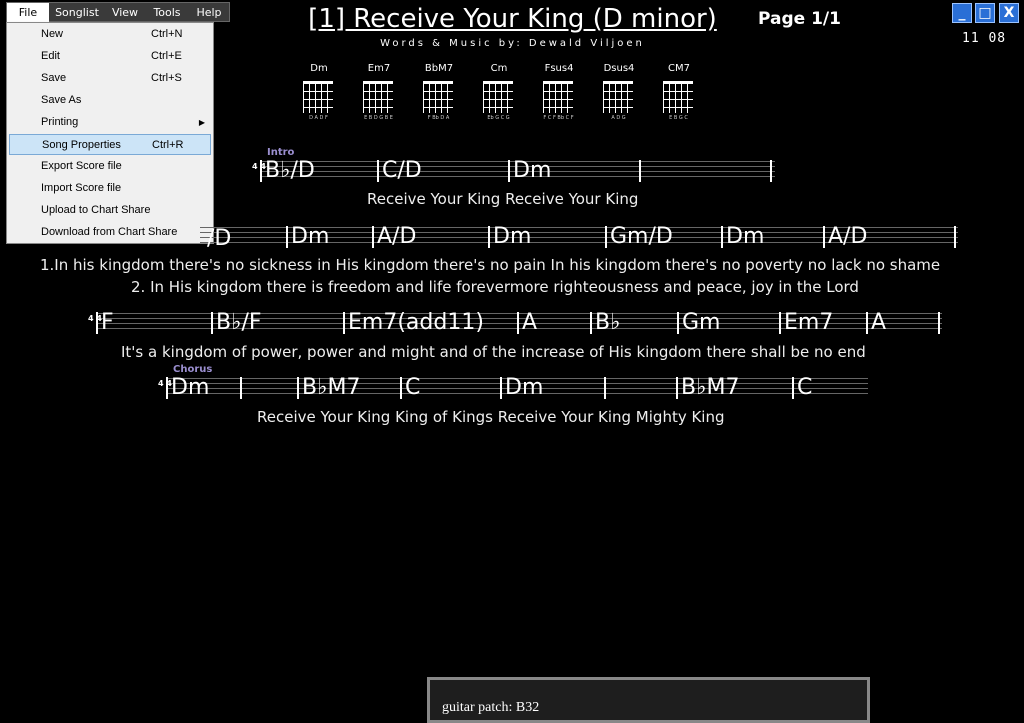 The image size is (1024, 723). I want to click on menu-item-label: Printing, so click(60, 122).